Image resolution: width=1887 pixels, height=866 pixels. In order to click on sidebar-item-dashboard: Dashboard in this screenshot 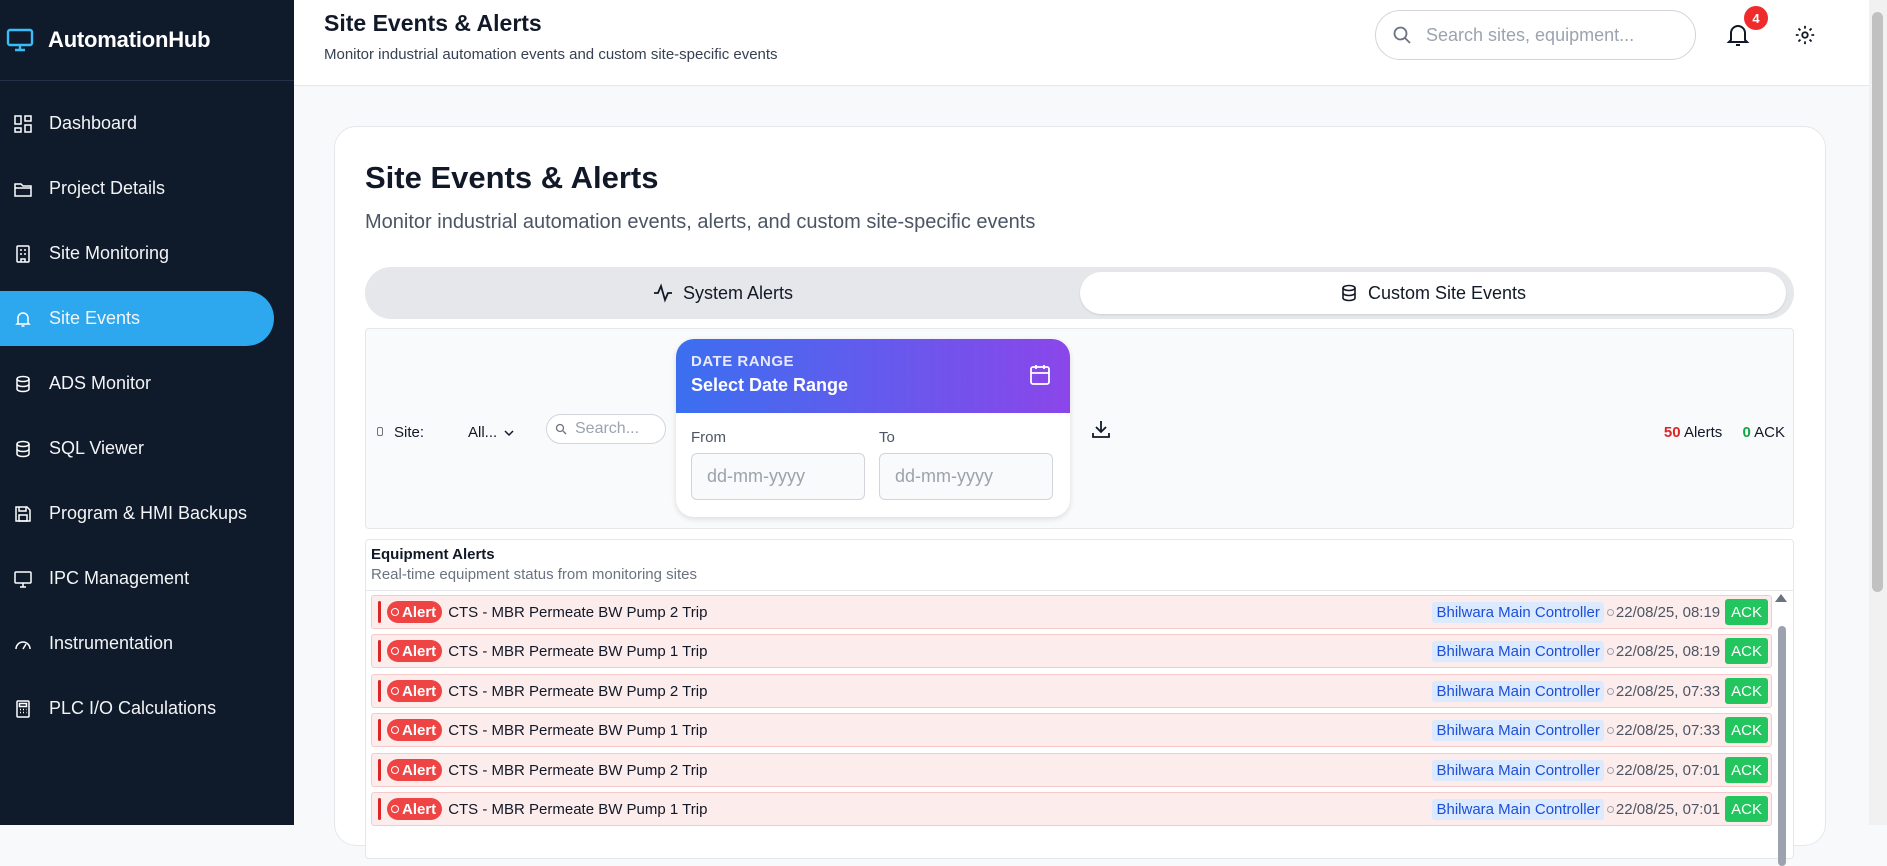, I will do `click(137, 123)`.